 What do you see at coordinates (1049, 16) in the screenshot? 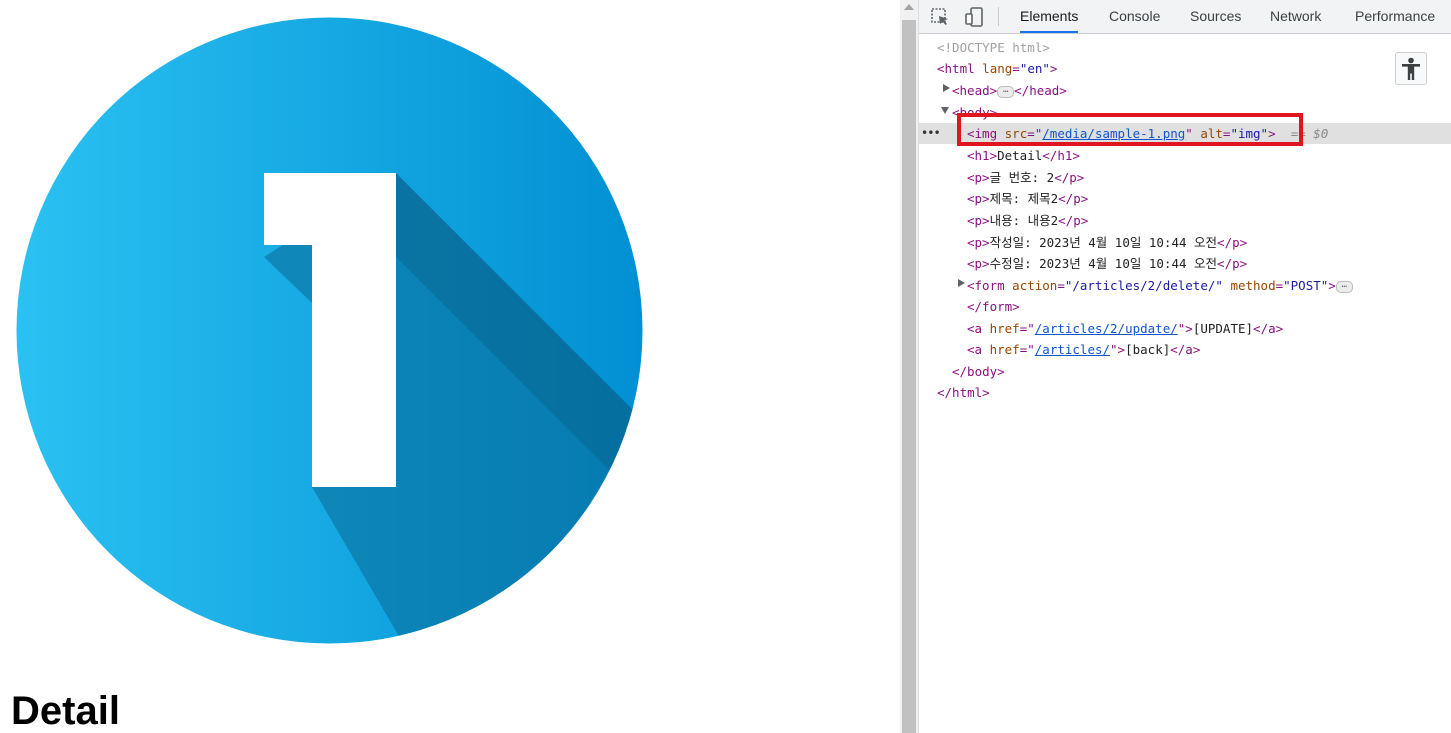
I see `tab-elements: Elements` at bounding box center [1049, 16].